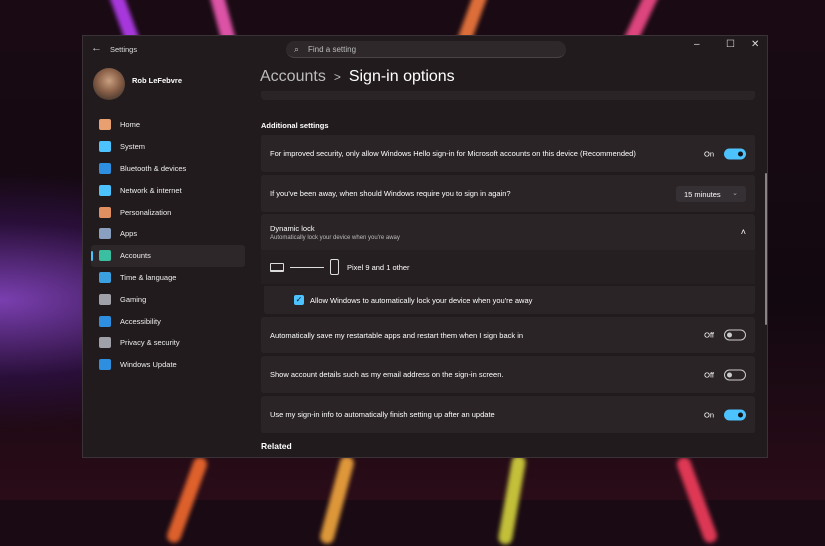  I want to click on title-bar: ← Settings ⌕ Find a setting – ☐ ✕, so click(425, 49).